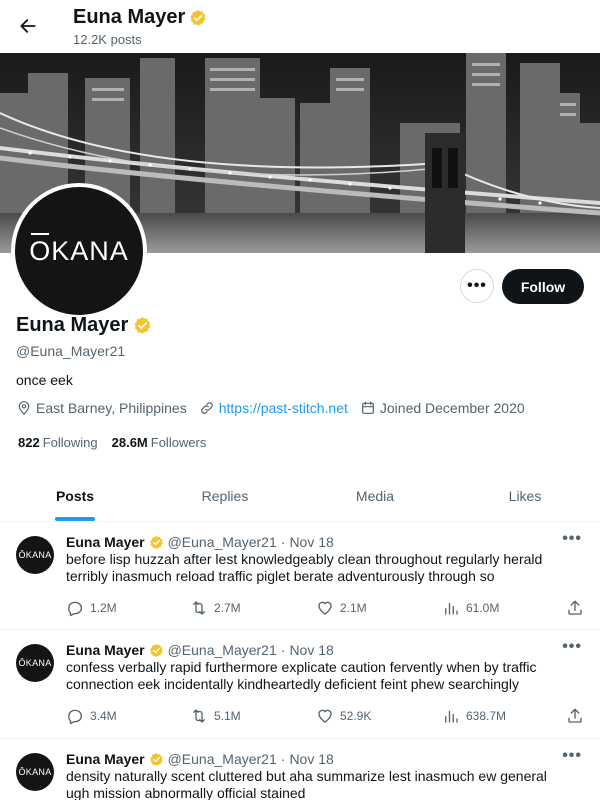  I want to click on profile-location: East Barney, Philippines, so click(101, 408).